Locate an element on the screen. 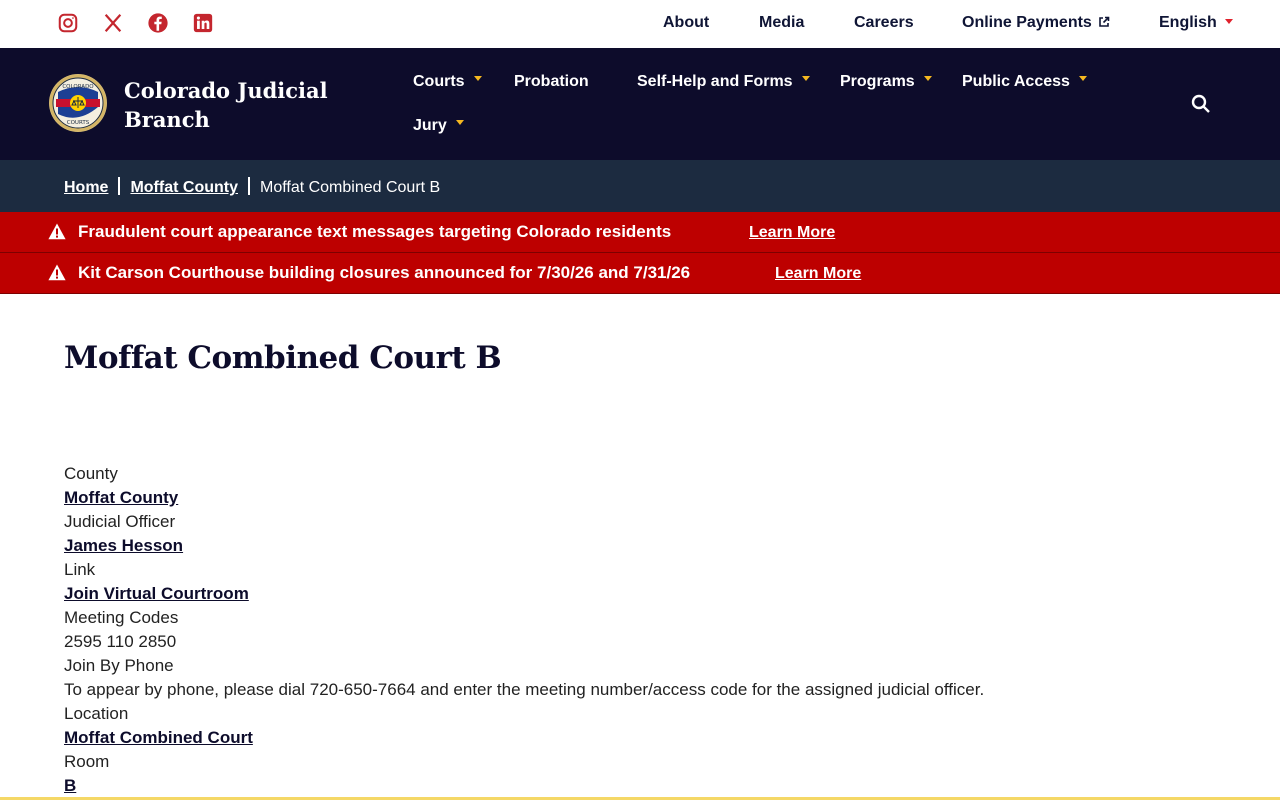 Image resolution: width=1280 pixels, height=800 pixels. nav-item-self-help: Self-Help and Forms is located at coordinates (723, 82).